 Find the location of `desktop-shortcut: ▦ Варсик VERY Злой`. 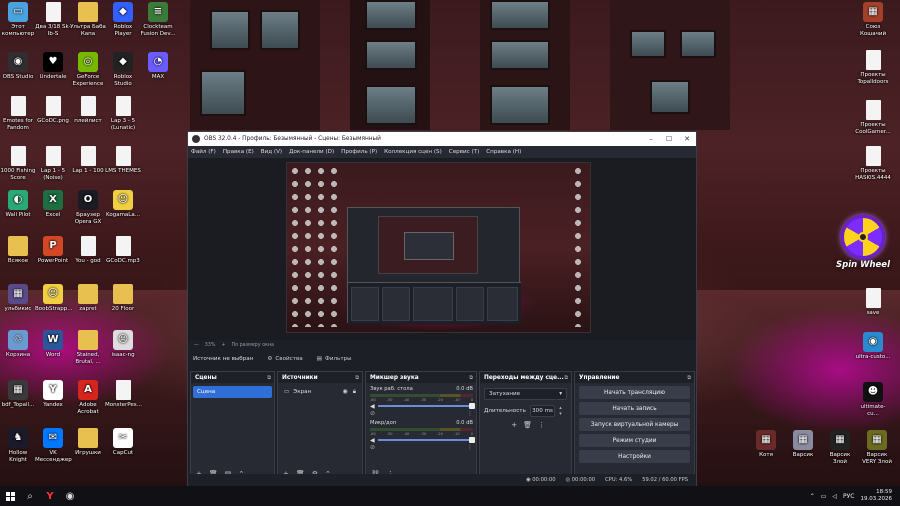

desktop-shortcut: ▦ Варсик VERY Злой is located at coordinates (877, 447).